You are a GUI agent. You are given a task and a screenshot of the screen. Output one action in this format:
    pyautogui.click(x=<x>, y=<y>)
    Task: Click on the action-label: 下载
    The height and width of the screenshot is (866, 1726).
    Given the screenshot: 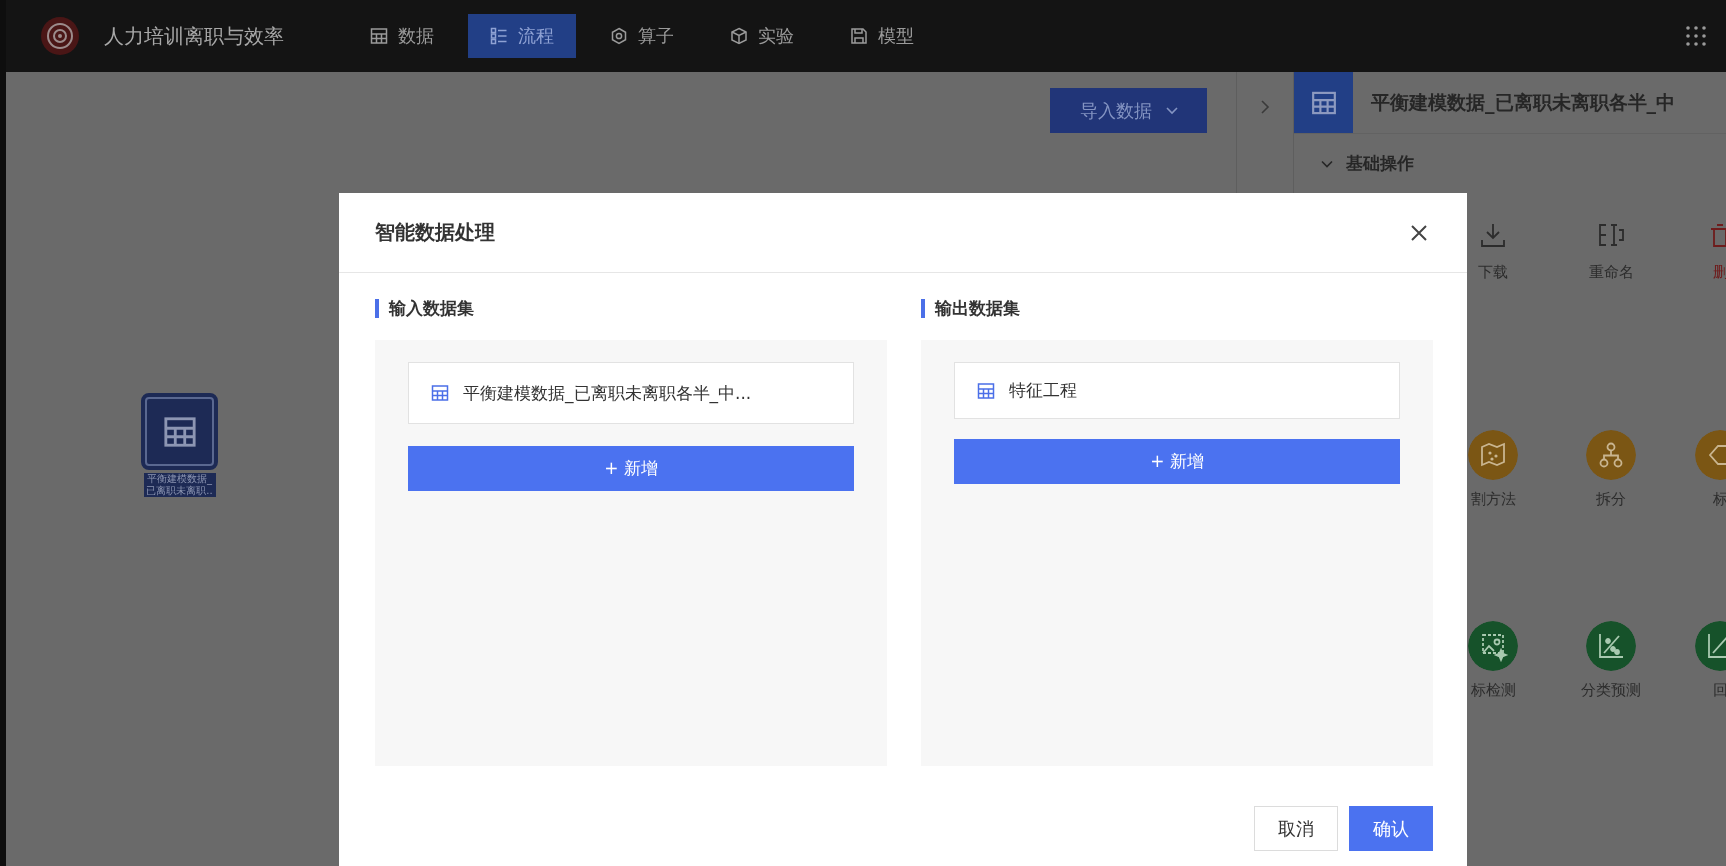 What is the action you would take?
    pyautogui.click(x=1493, y=272)
    